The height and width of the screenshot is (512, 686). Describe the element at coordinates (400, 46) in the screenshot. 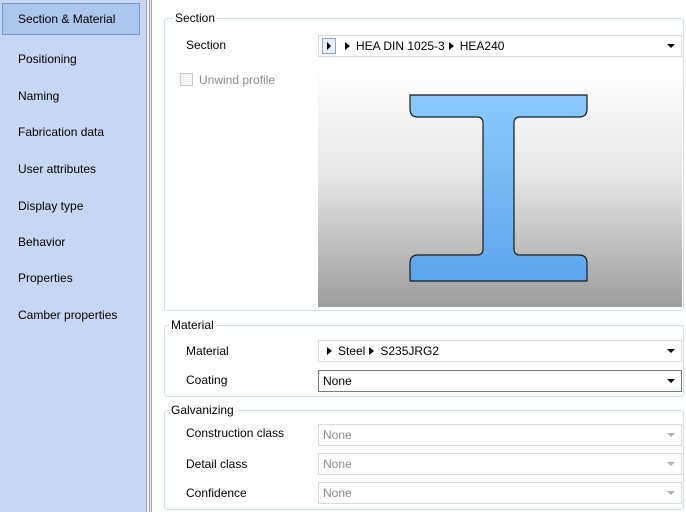

I see `section-path-standard: HEA DIN 1025-3` at that location.